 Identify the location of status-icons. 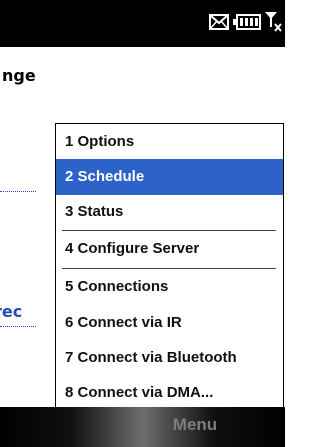
(246, 22).